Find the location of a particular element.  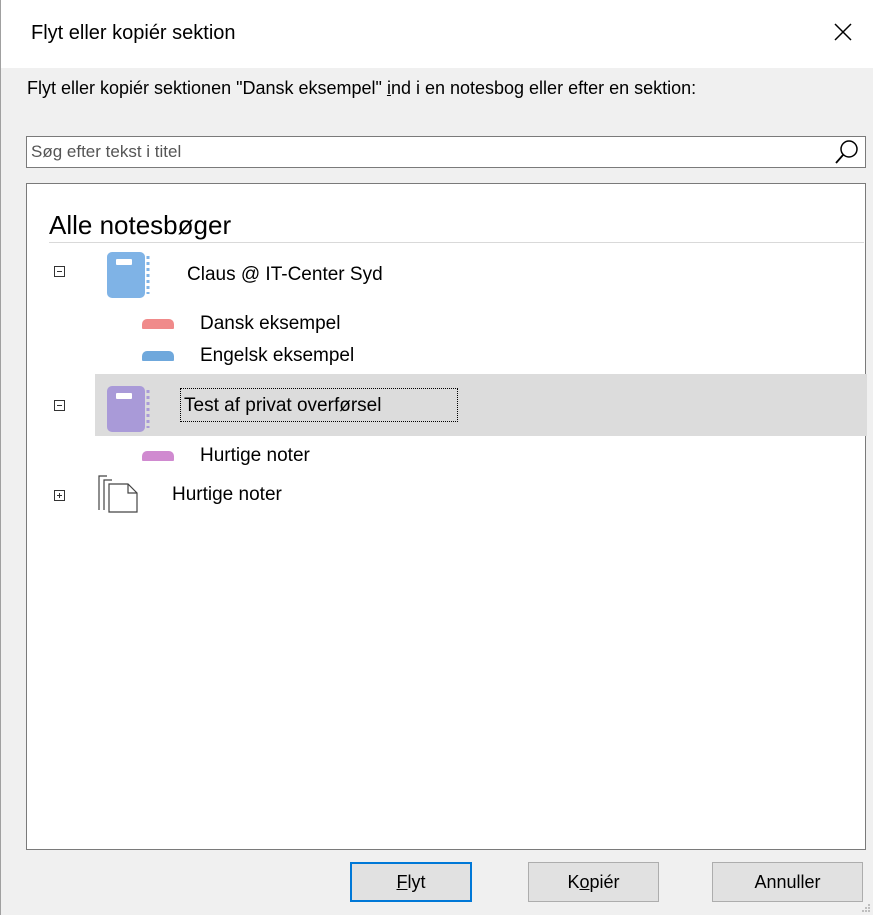

move-mnemonic: F is located at coordinates (402, 881).